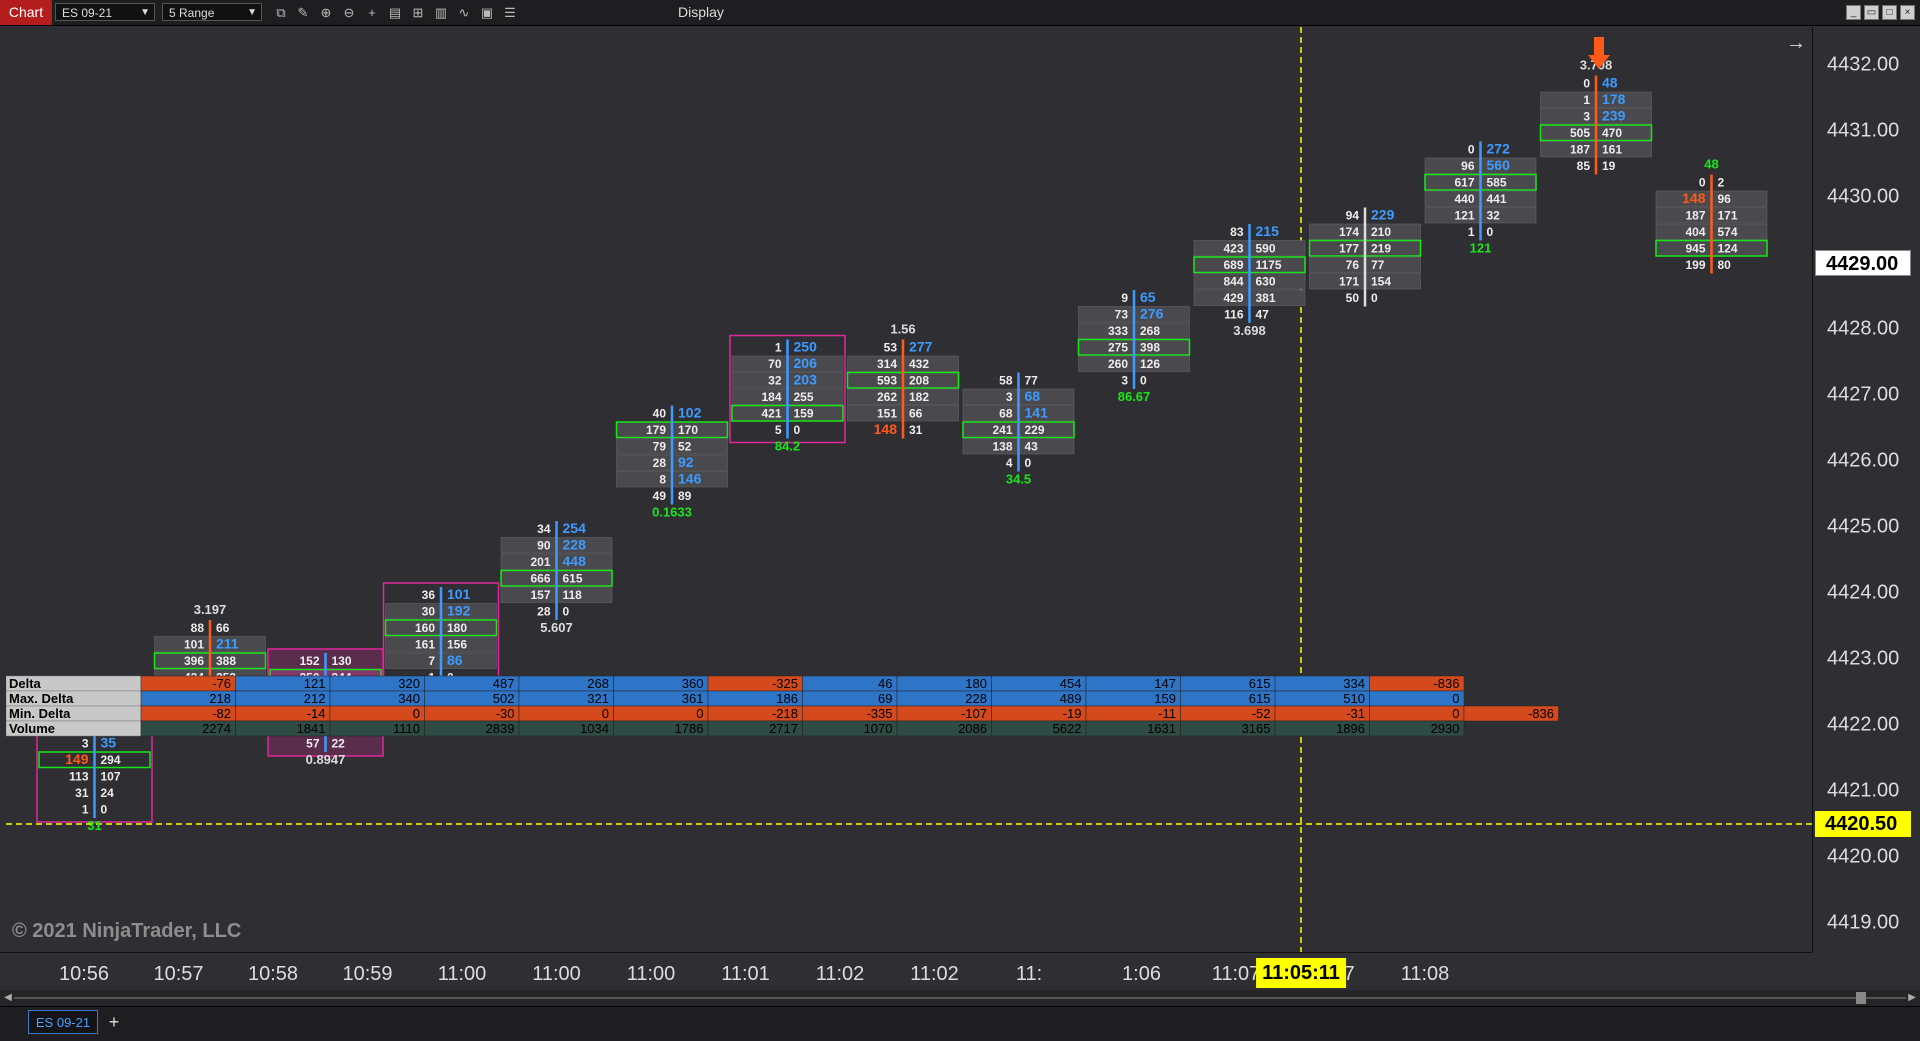 The height and width of the screenshot is (1041, 1920). I want to click on indicators-icon: ▥, so click(441, 12).